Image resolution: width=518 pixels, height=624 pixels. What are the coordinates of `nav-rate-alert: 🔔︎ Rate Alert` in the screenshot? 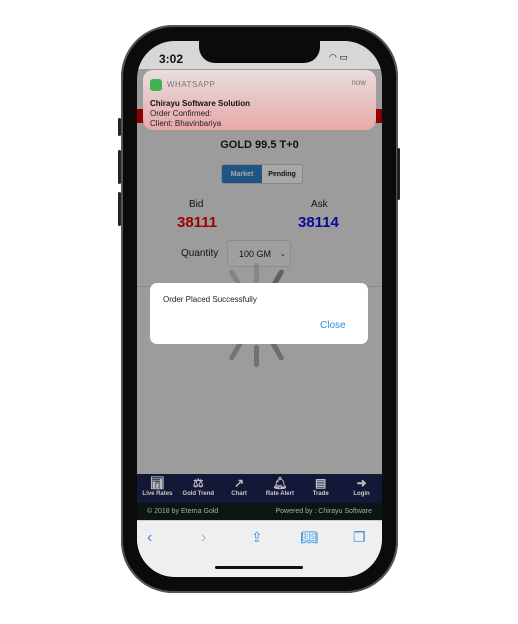 It's located at (279, 488).